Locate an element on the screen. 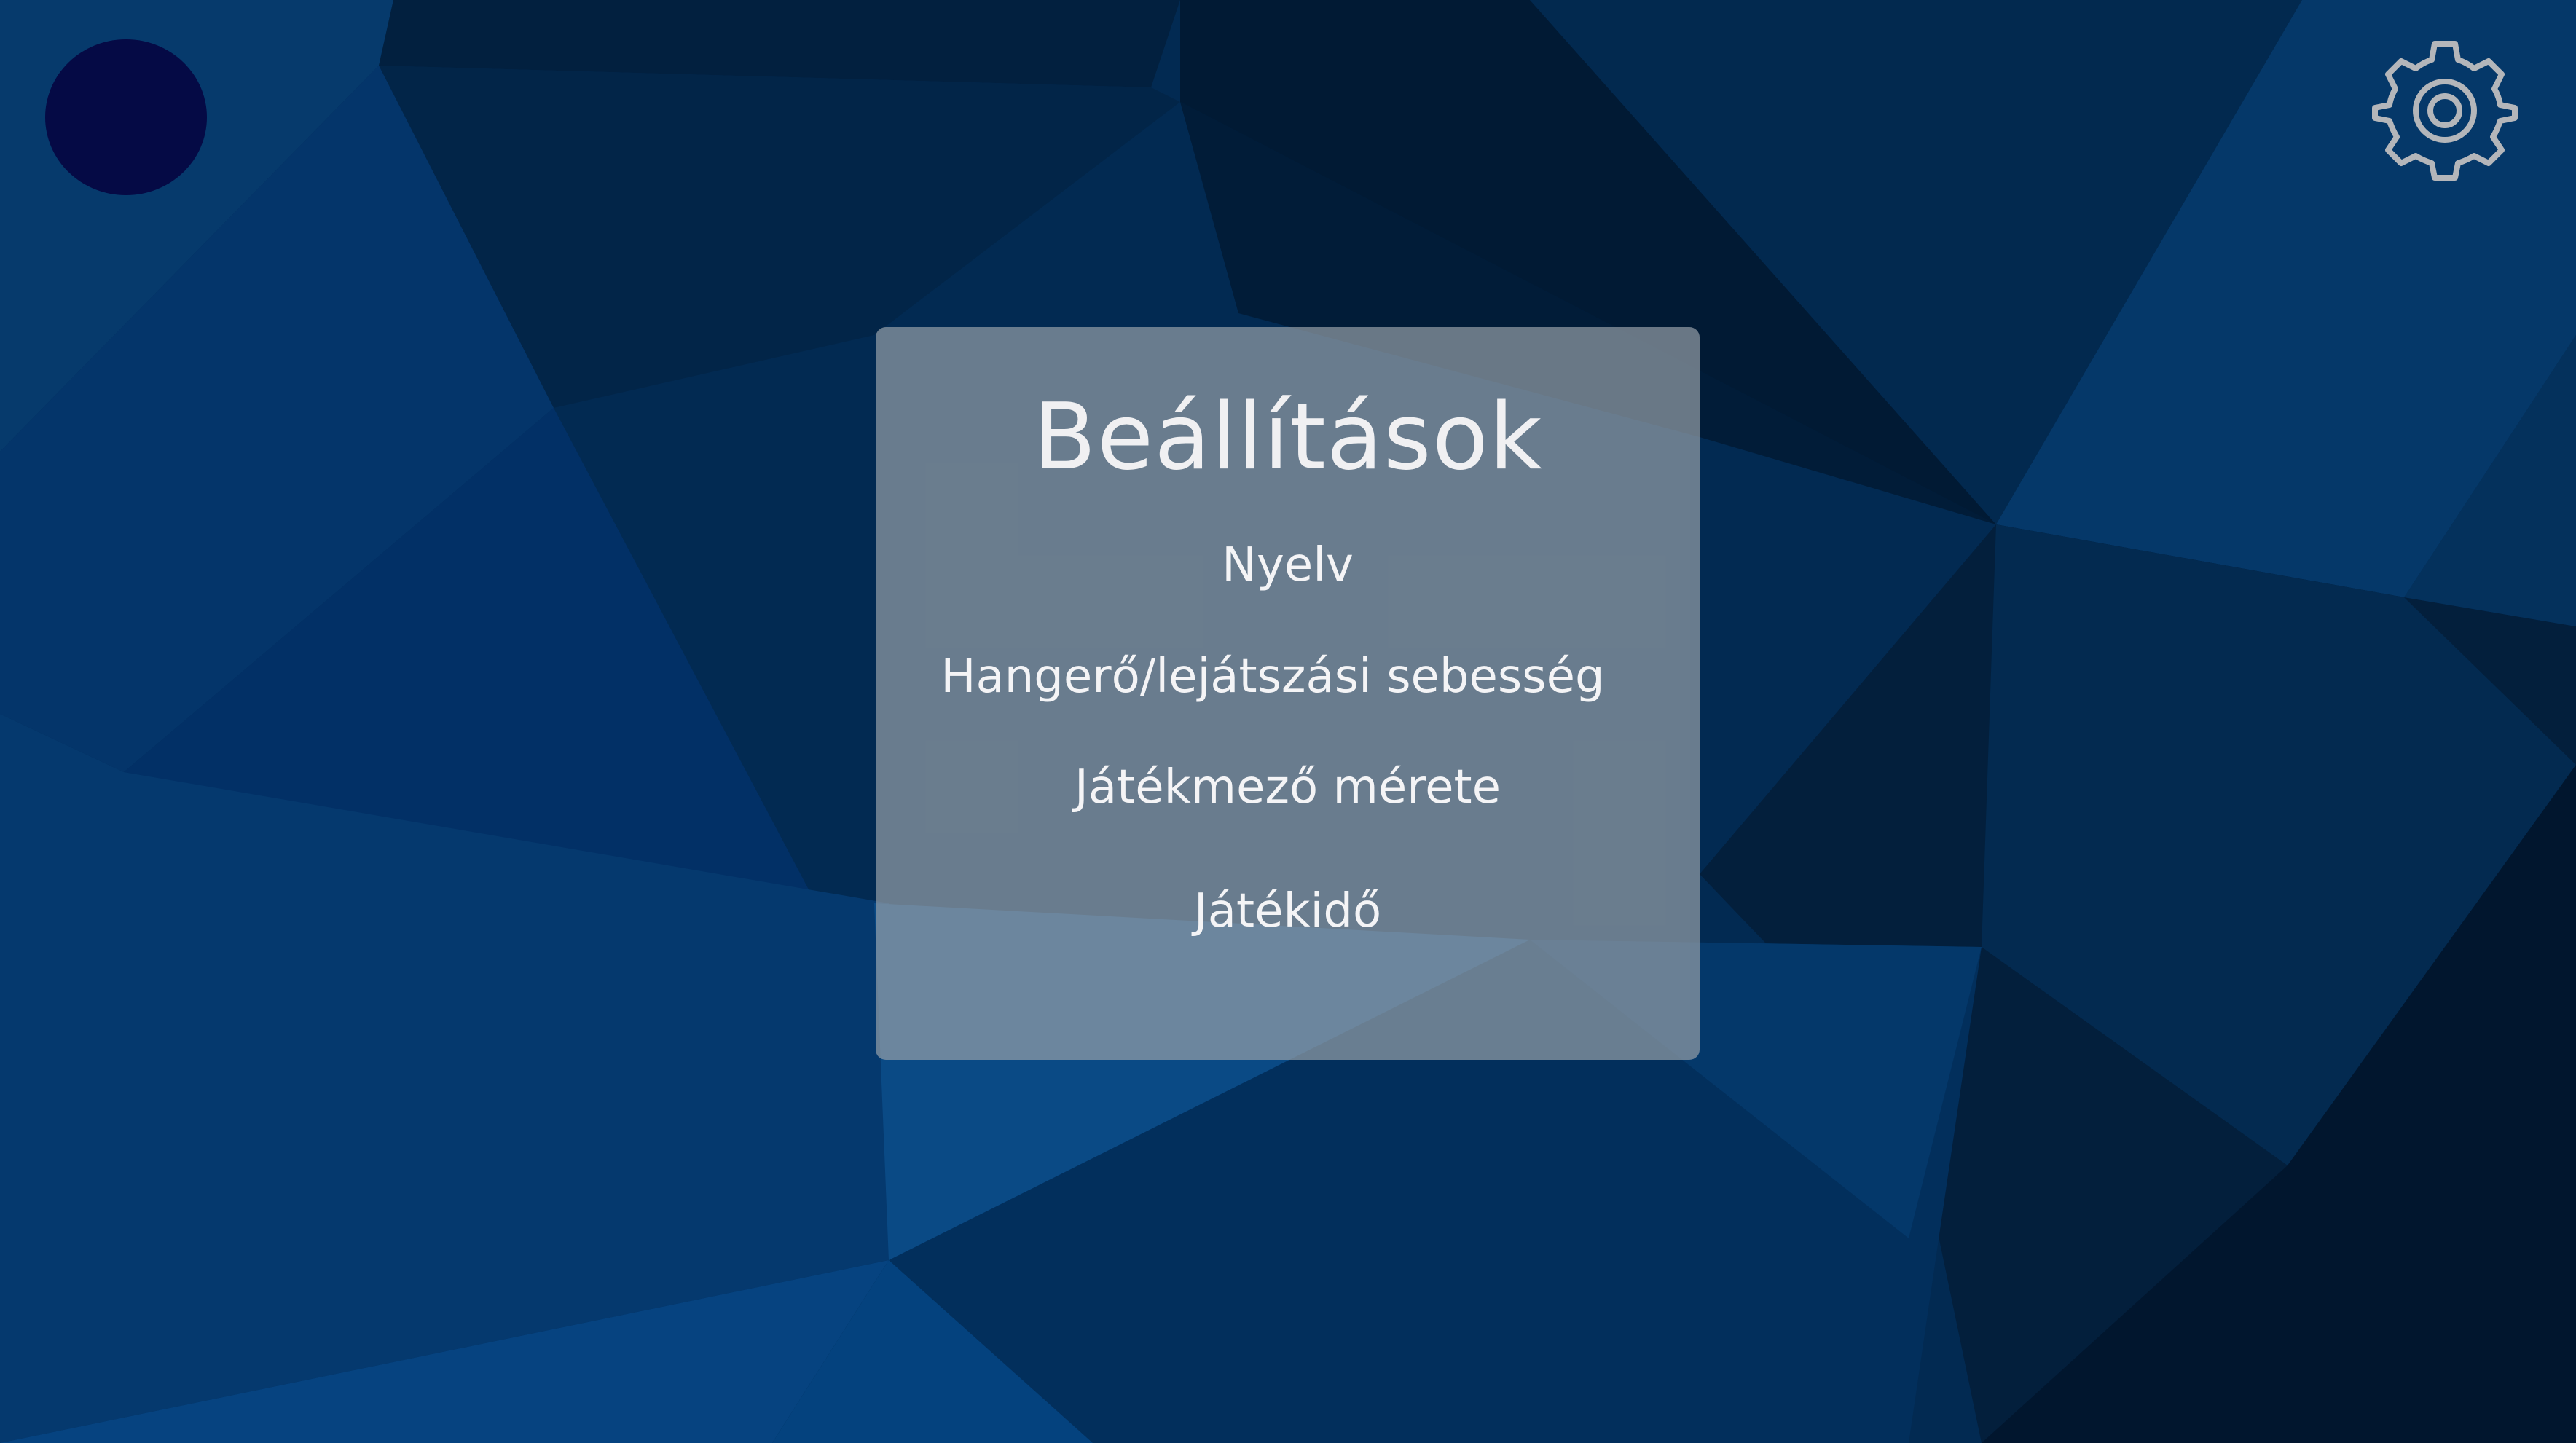 The width and height of the screenshot is (2576, 1443). avatar is located at coordinates (126, 117).